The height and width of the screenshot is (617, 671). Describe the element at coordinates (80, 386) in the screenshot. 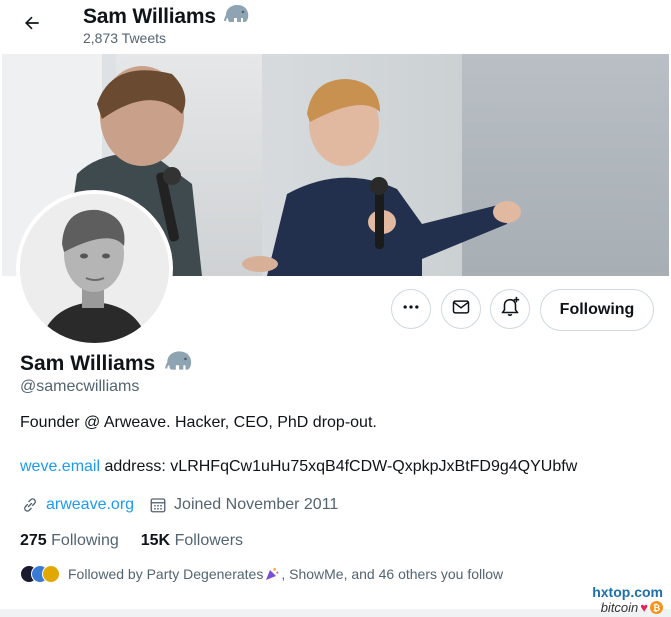

I see `profile-handle: @samecwilliams` at that location.